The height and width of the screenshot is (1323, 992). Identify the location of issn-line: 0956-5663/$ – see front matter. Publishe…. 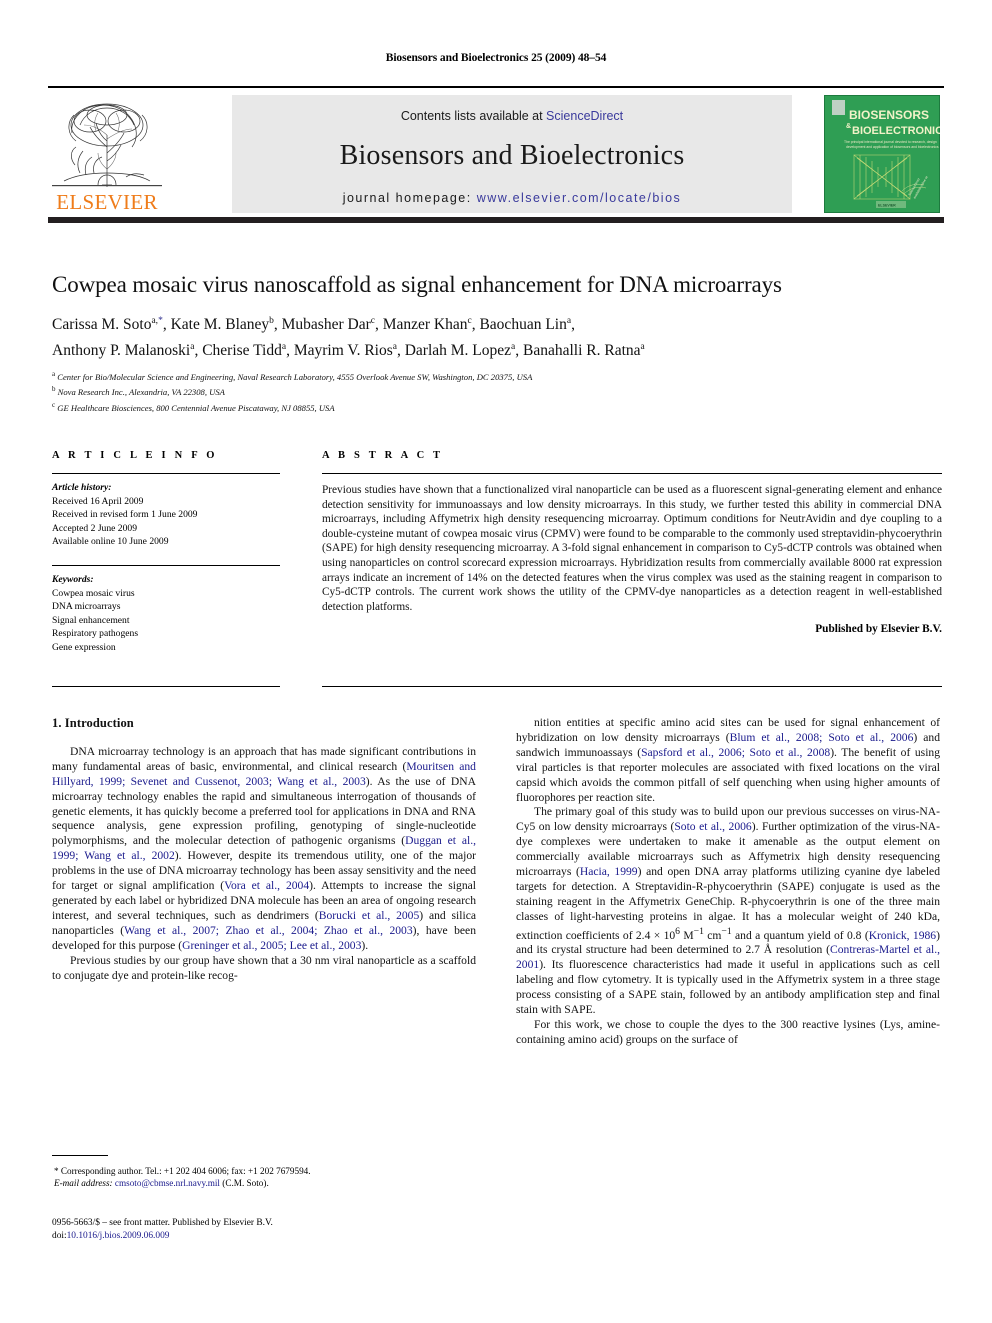
(162, 1223).